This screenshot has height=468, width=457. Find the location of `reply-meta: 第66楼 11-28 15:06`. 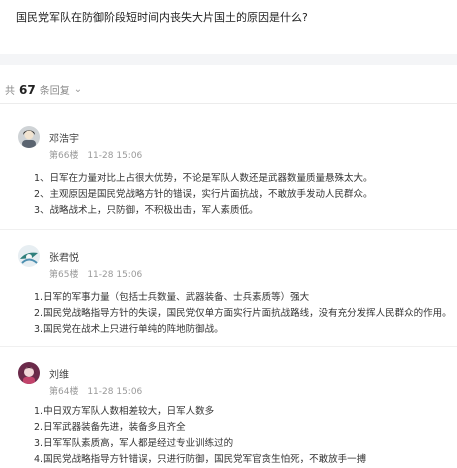

reply-meta: 第66楼 11-28 15:06 is located at coordinates (95, 154).